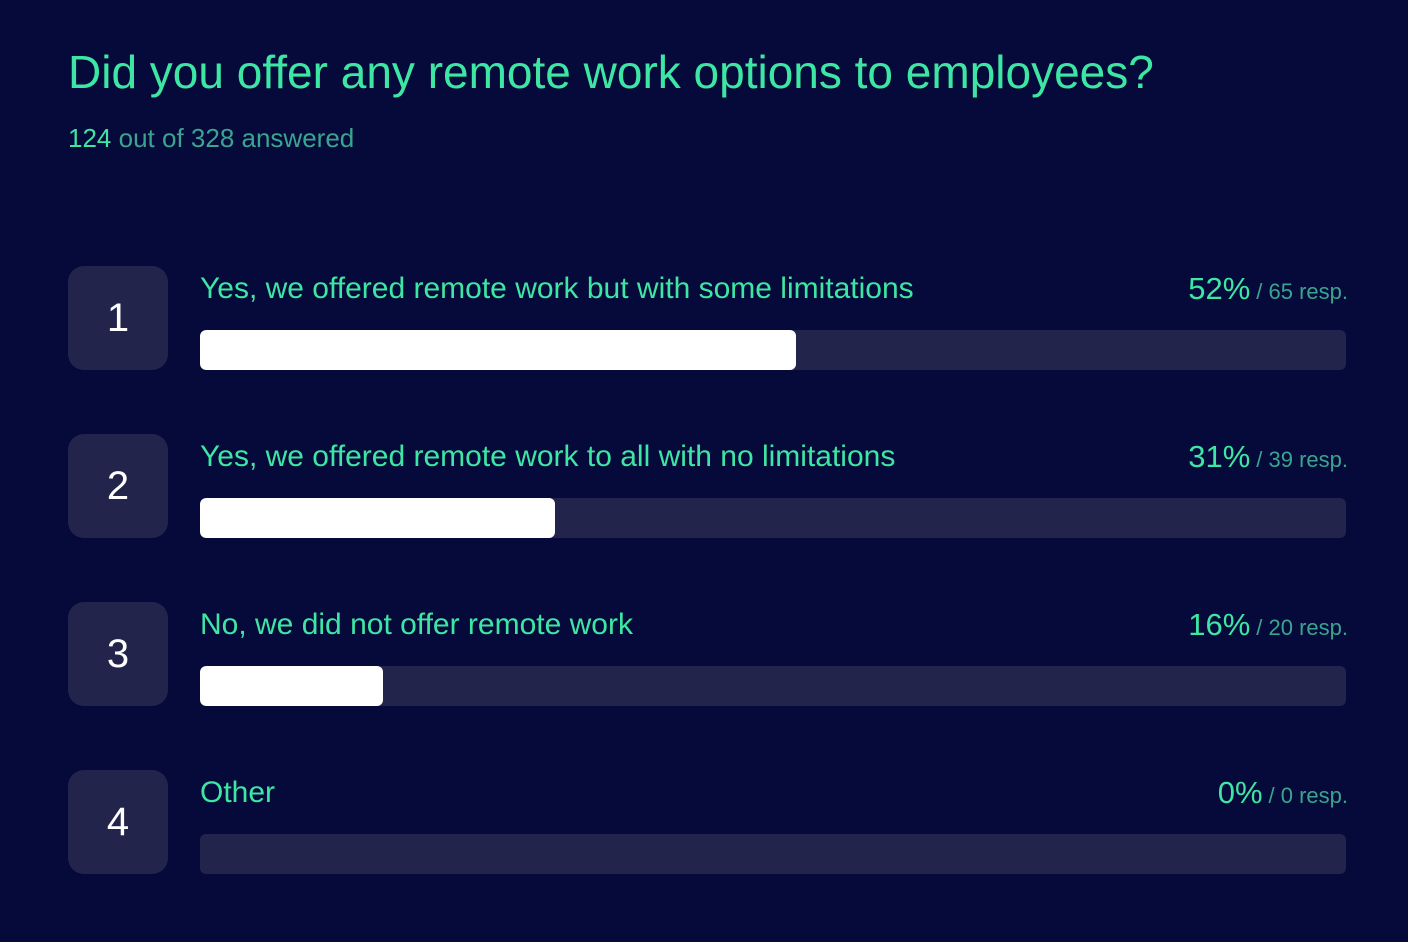 Image resolution: width=1408 pixels, height=942 pixels. What do you see at coordinates (1302, 627) in the screenshot?
I see `option-response-count: / 20 resp.` at bounding box center [1302, 627].